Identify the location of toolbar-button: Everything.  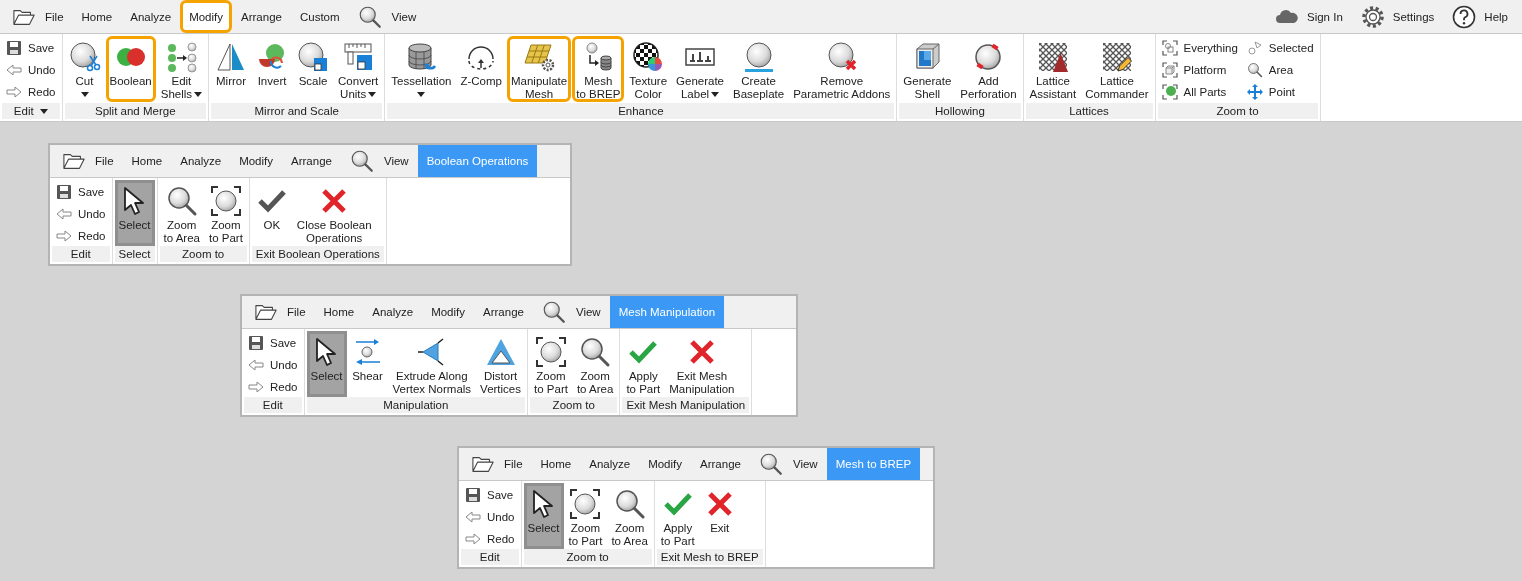
(1199, 48).